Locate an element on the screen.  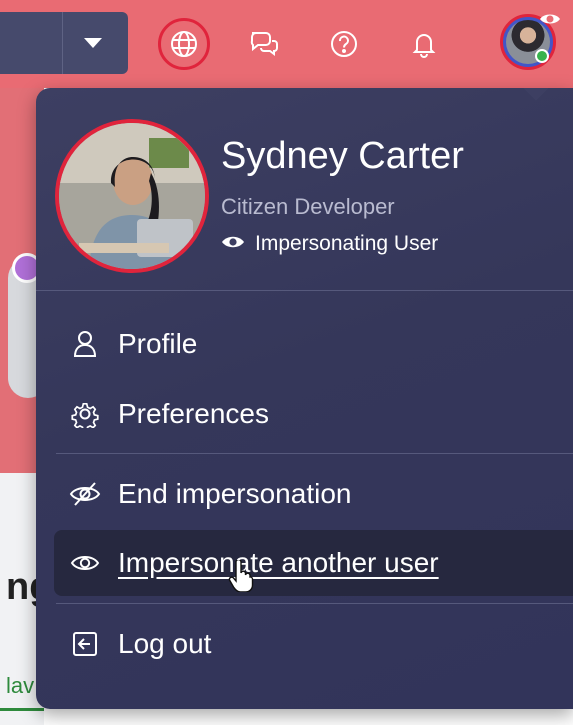
globe-icon is located at coordinates (184, 44).